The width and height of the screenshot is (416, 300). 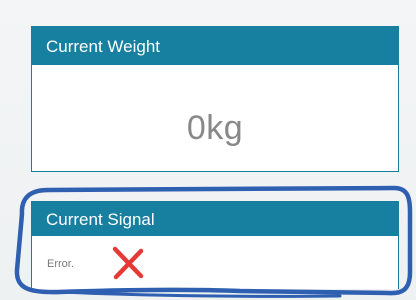 What do you see at coordinates (60, 264) in the screenshot?
I see `signal-status-text: Error.` at bounding box center [60, 264].